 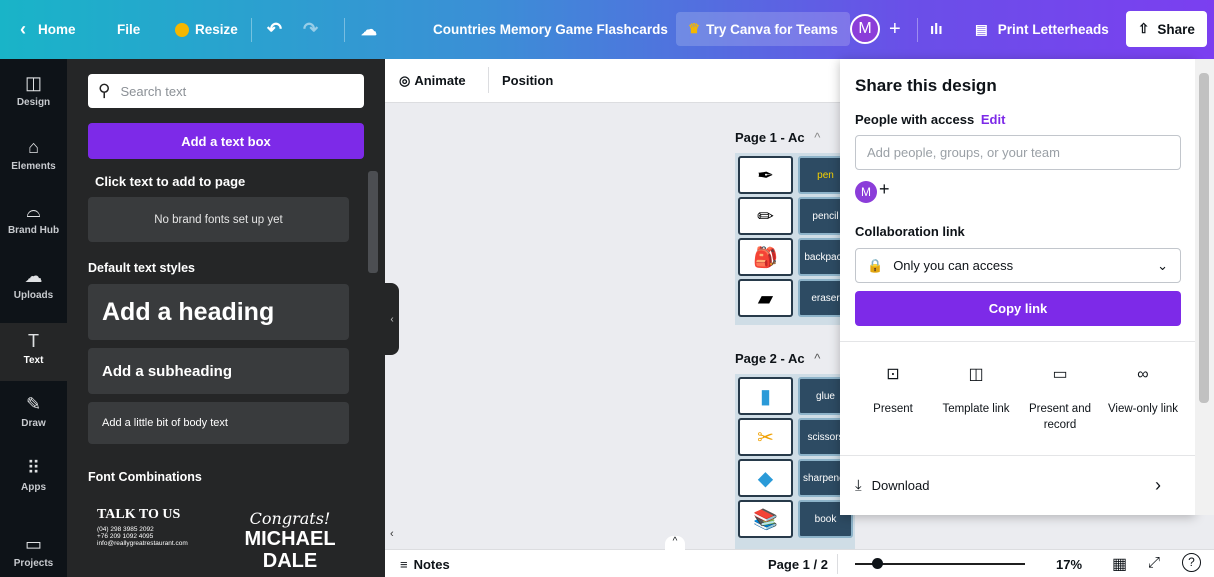 I want to click on add-body-text-button: Add a little bit of body text, so click(x=218, y=423).